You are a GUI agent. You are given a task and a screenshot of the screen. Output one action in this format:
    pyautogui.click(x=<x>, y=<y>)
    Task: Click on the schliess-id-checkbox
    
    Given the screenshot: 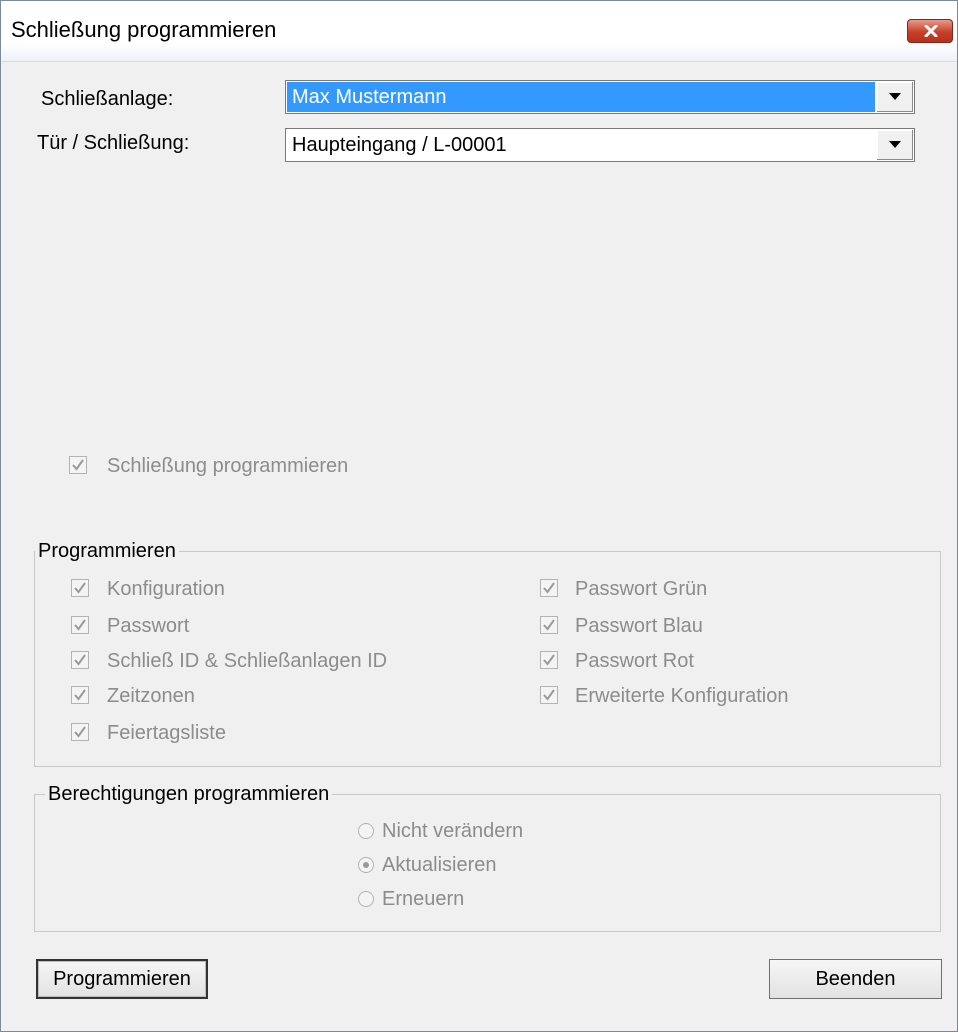 What is the action you would take?
    pyautogui.click(x=80, y=660)
    